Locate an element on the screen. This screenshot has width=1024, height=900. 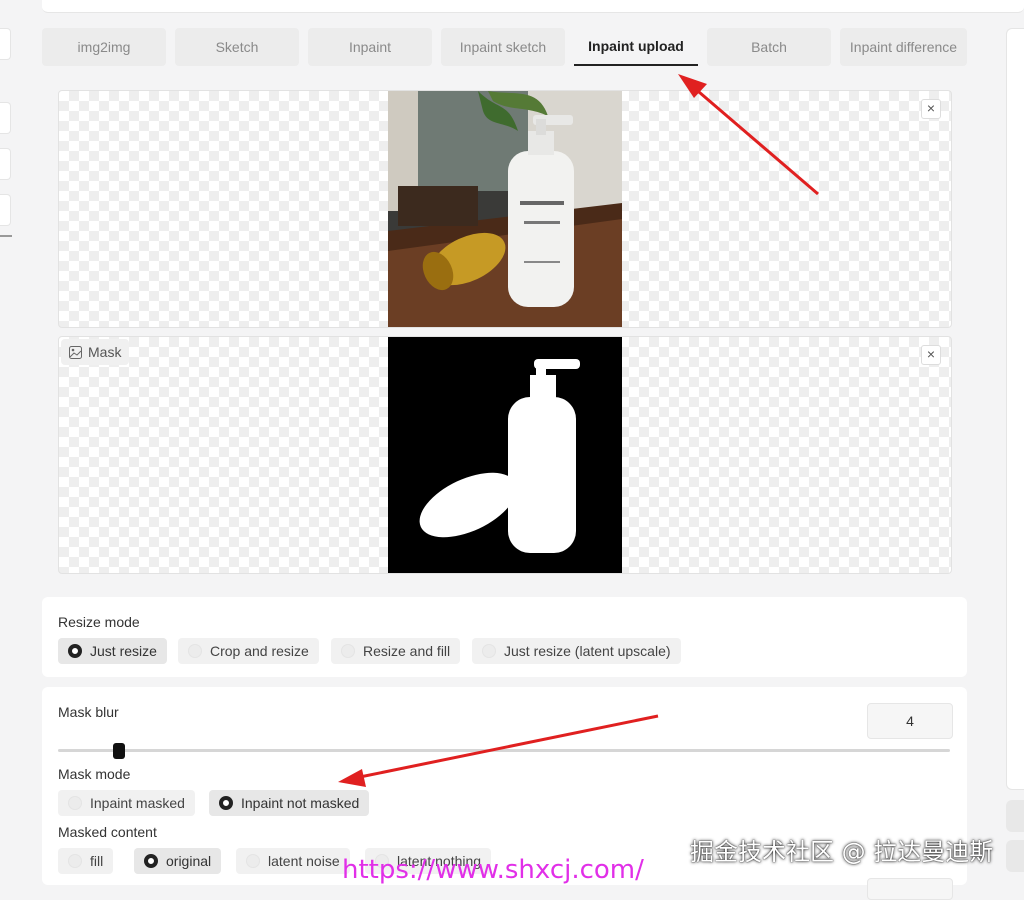
mask-image is located at coordinates (505, 455).